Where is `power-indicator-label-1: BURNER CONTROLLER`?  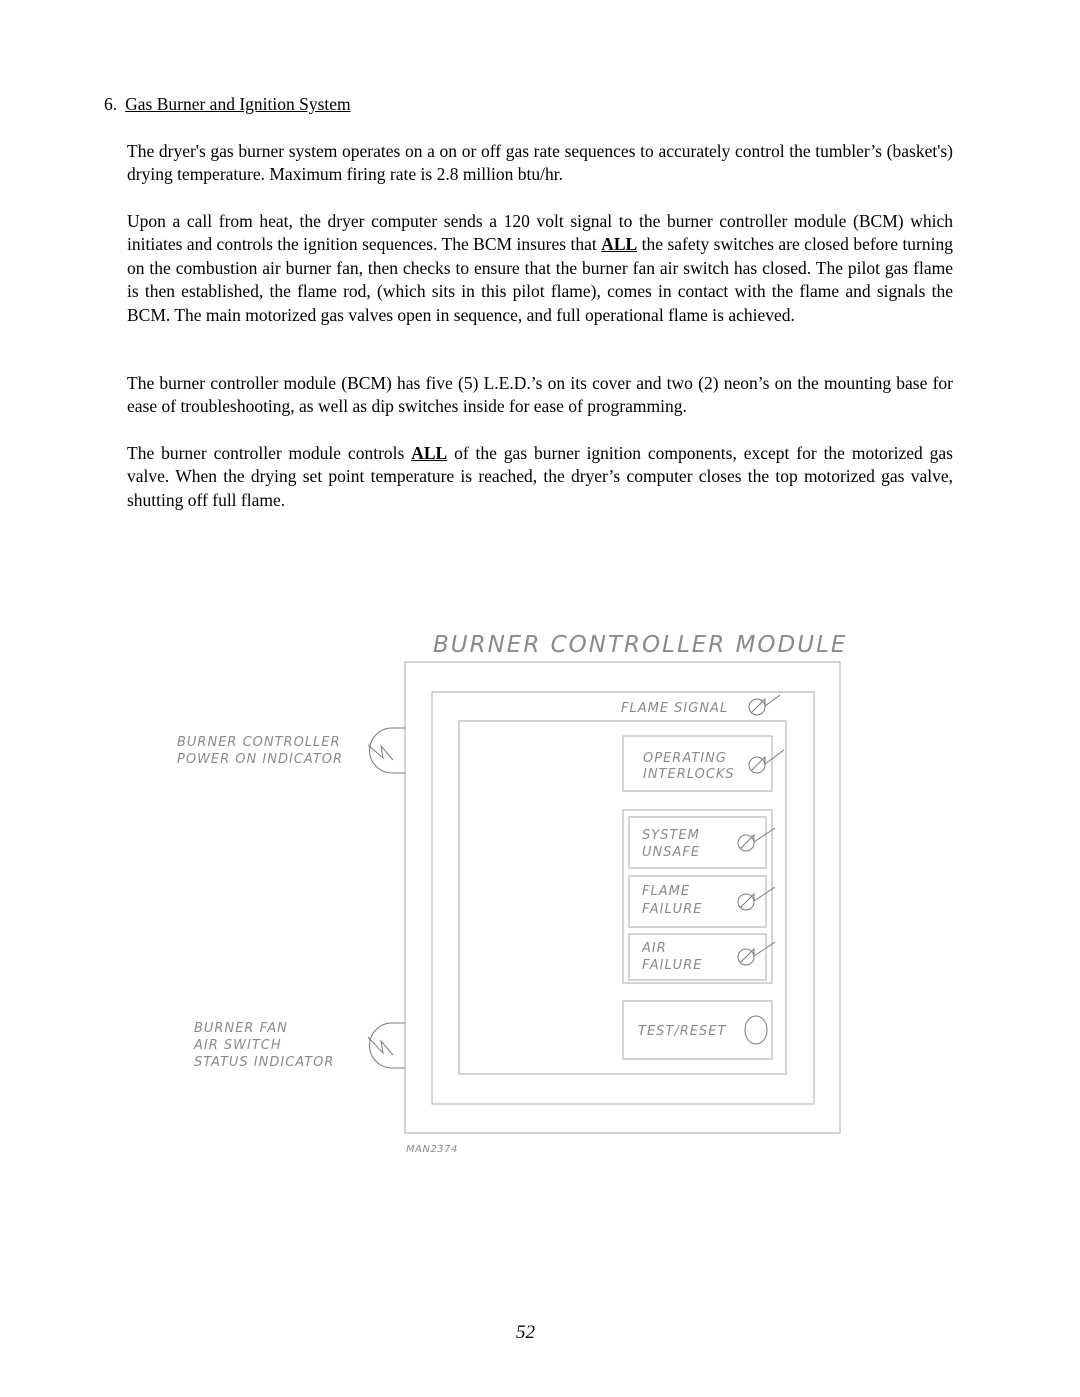 power-indicator-label-1: BURNER CONTROLLER is located at coordinates (259, 742).